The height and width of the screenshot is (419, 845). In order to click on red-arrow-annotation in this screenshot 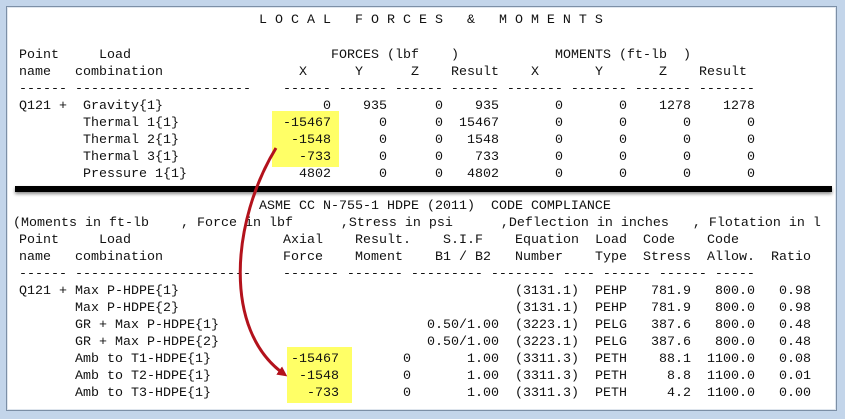, I will do `click(263, 262)`.